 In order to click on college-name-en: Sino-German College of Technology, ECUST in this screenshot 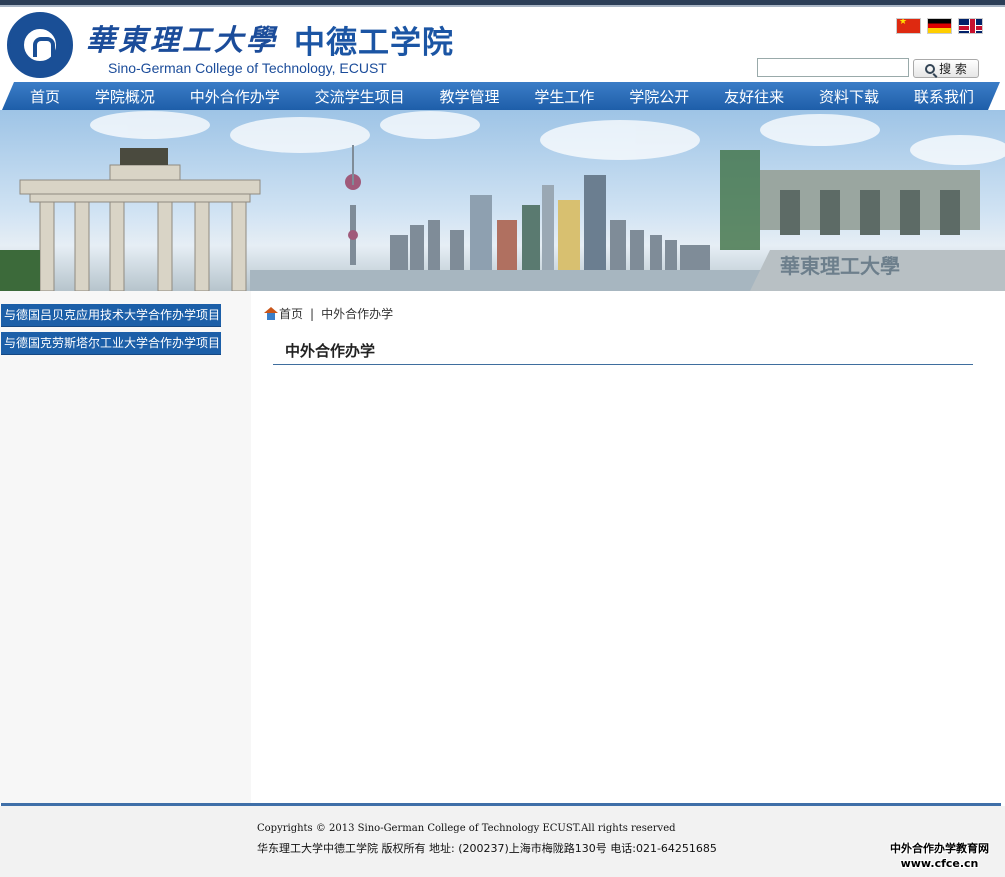, I will do `click(247, 68)`.